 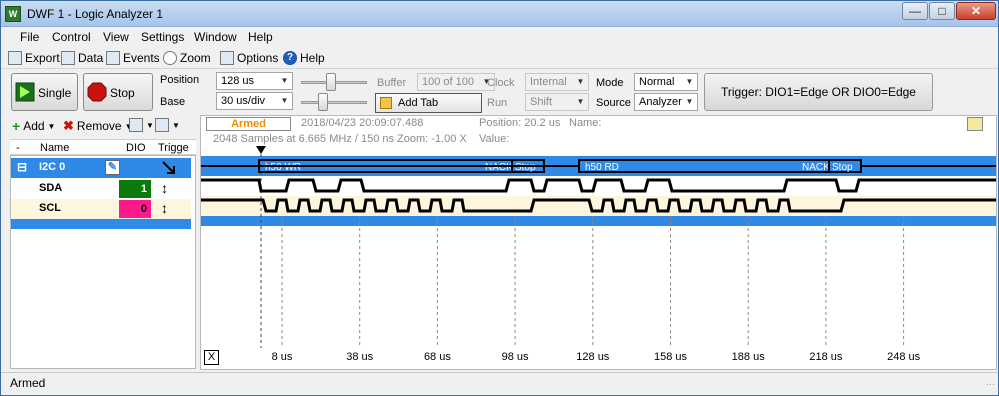 I want to click on mode-label: Mode, so click(x=610, y=83).